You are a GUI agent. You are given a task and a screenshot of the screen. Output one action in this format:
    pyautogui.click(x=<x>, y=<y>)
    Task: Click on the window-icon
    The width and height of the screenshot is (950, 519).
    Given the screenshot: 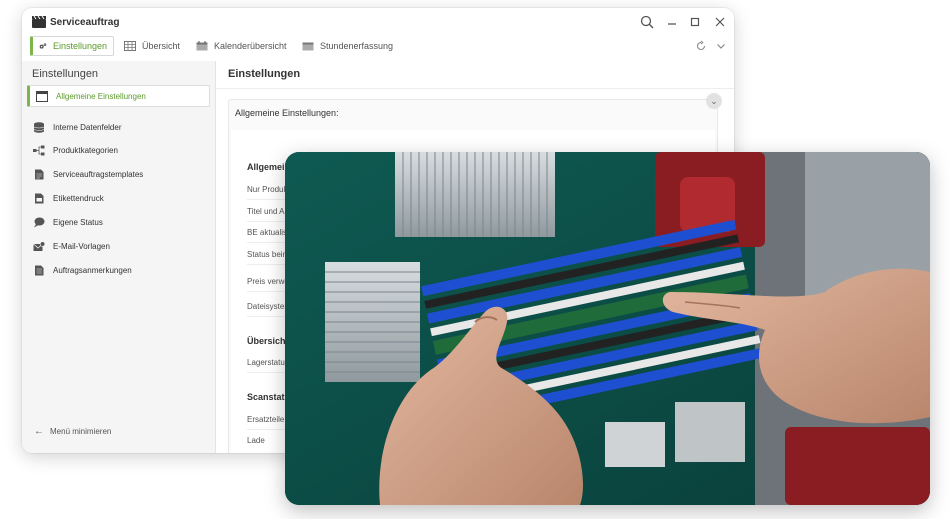 What is the action you would take?
    pyautogui.click(x=42, y=96)
    